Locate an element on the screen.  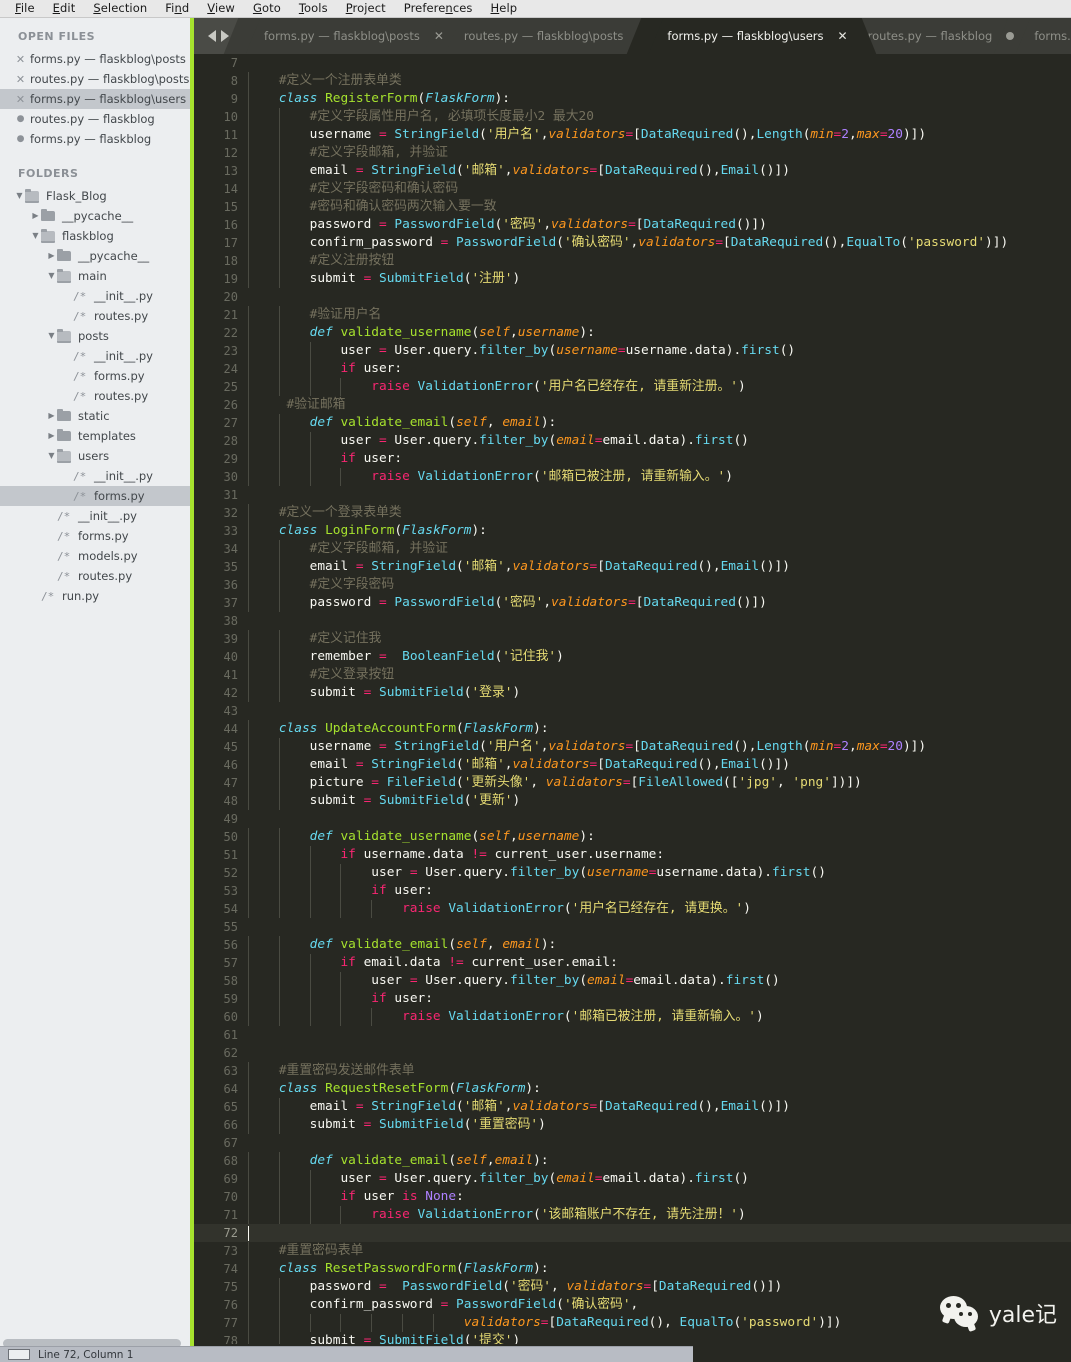
tree-file-item: ▶/* models.py is located at coordinates (95, 556).